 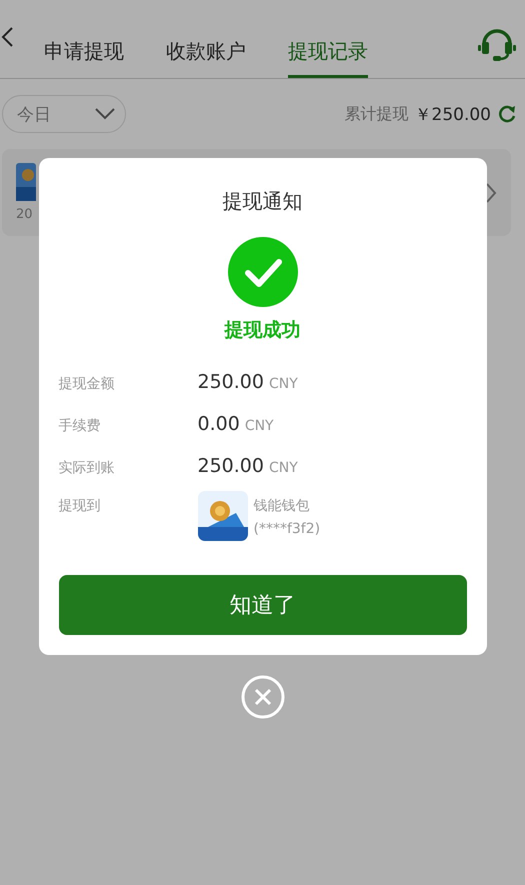 I want to click on dialog-title: 提现通知, so click(x=262, y=201).